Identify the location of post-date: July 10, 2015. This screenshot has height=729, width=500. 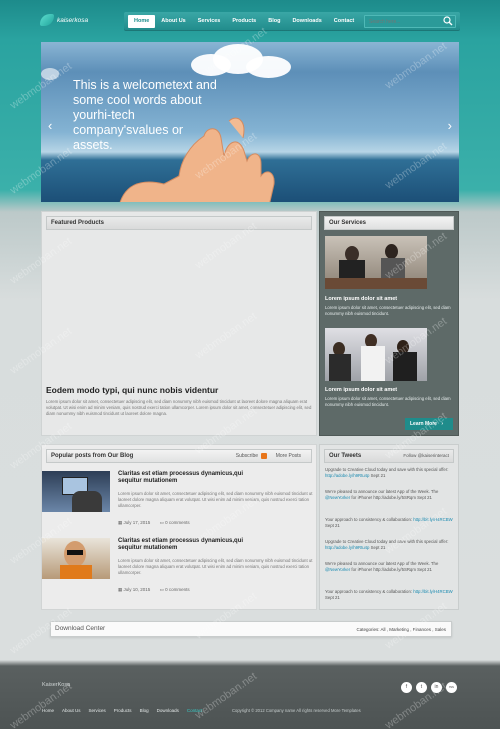
(137, 589).